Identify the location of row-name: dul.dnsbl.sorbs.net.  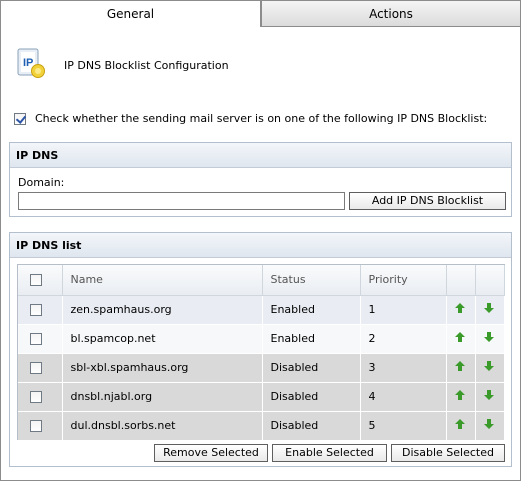
(162, 426).